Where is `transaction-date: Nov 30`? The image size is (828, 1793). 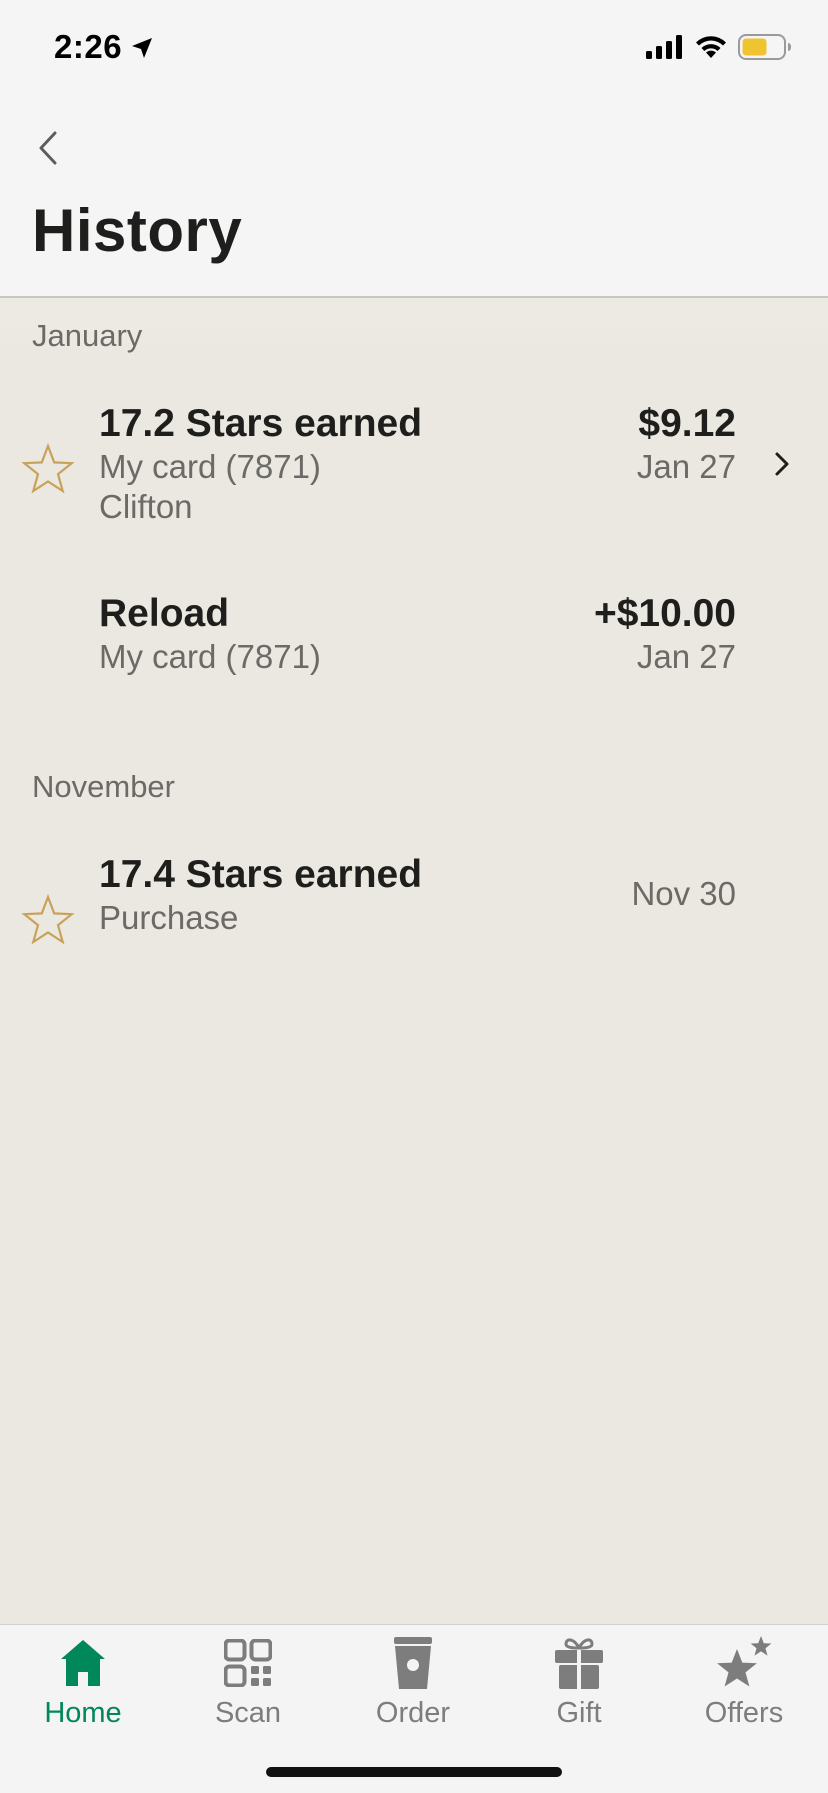 transaction-date: Nov 30 is located at coordinates (683, 893).